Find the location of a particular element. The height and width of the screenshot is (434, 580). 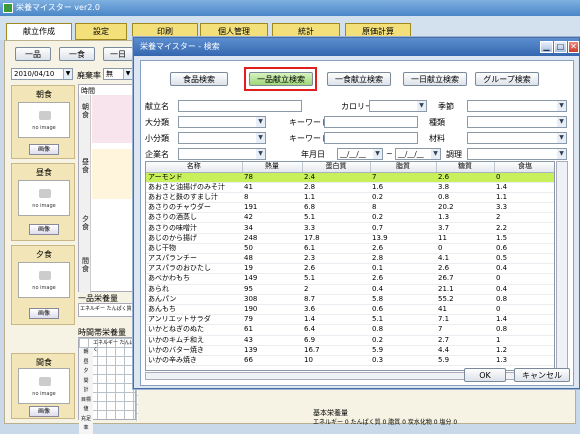

app-title-bar: 栄養マイスター ver2.0 is located at coordinates (290, 8).